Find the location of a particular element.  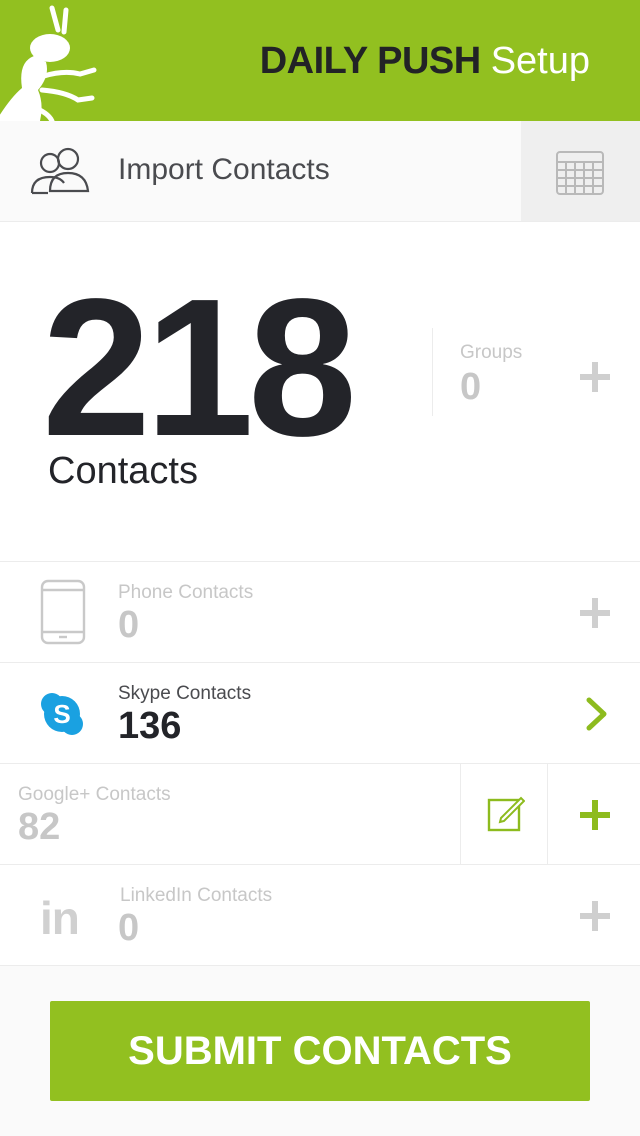

add-linkedin-contacts-button is located at coordinates (595, 916).